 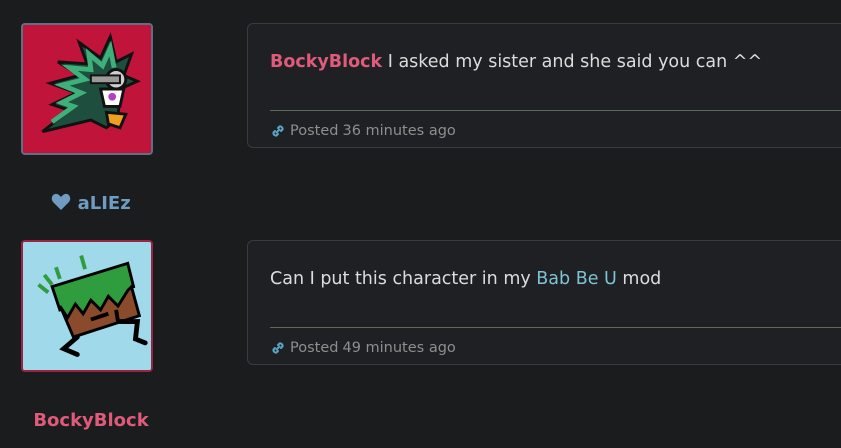 I want to click on username-aliez: aLIEz, so click(x=91, y=204).